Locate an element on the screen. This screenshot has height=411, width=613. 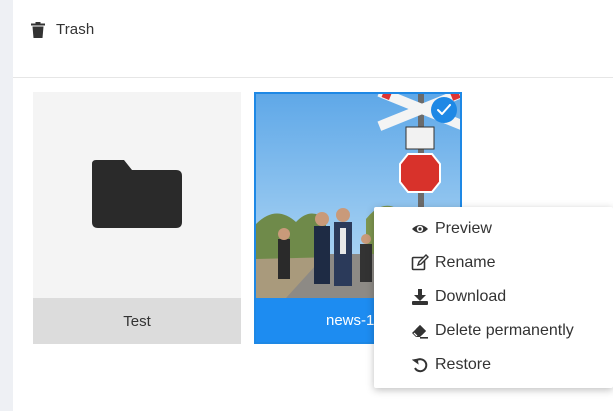
menu-item-label: Restore is located at coordinates (463, 364).